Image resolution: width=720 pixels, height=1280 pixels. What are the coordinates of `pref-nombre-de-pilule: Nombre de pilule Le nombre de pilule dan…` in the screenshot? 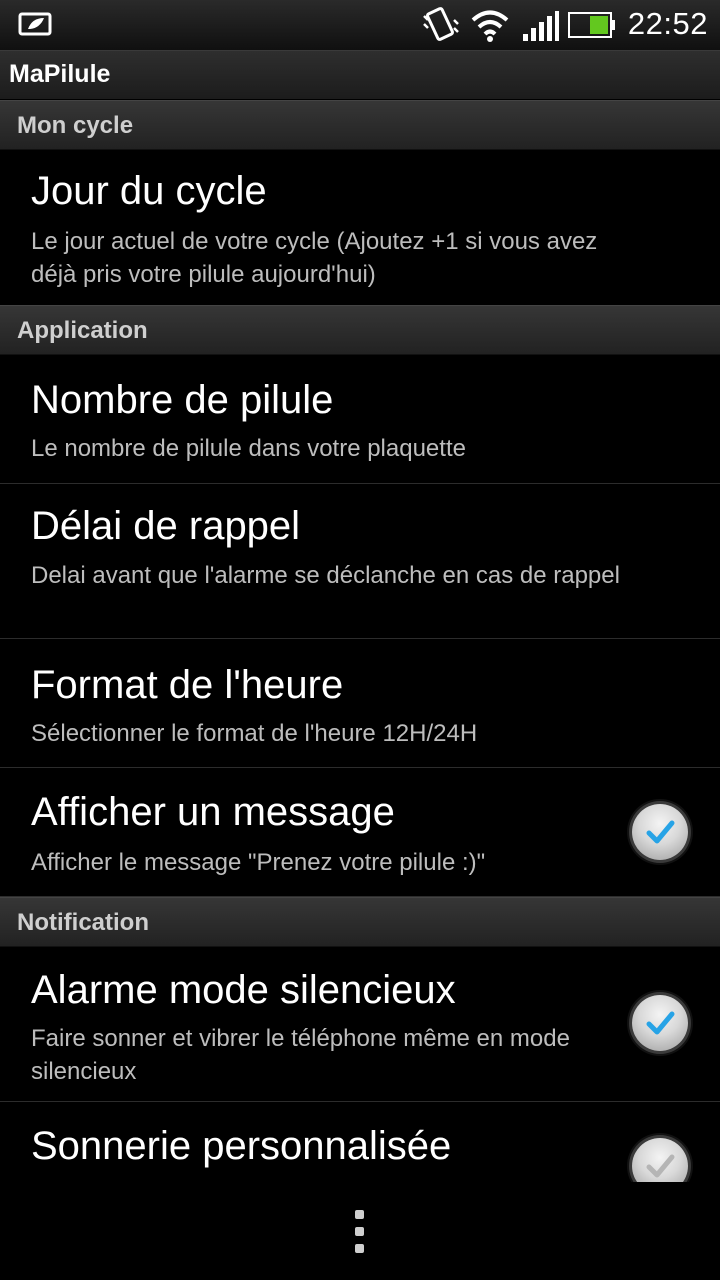 It's located at (360, 419).